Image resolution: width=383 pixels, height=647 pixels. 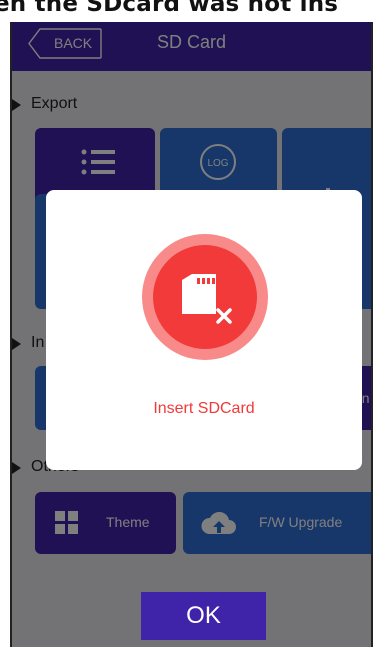 I want to click on caption-text: en the SDcard was not ins, so click(x=169, y=8).